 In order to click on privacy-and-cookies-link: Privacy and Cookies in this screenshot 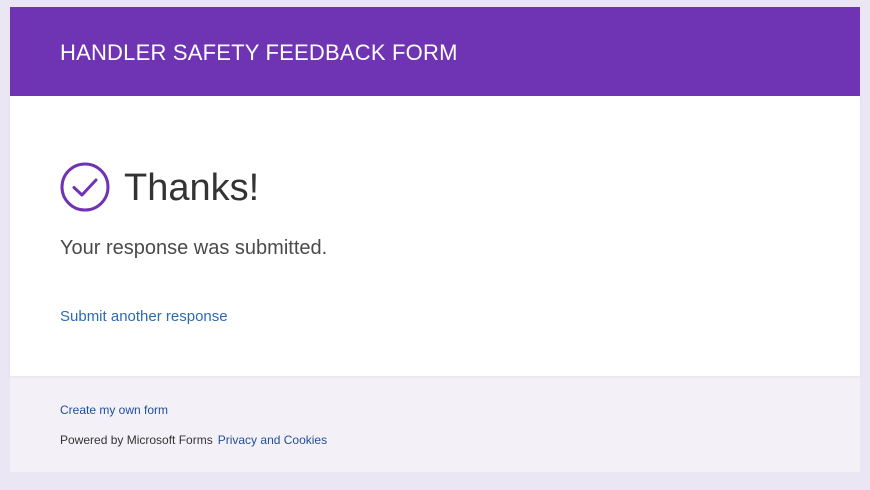, I will do `click(272, 440)`.